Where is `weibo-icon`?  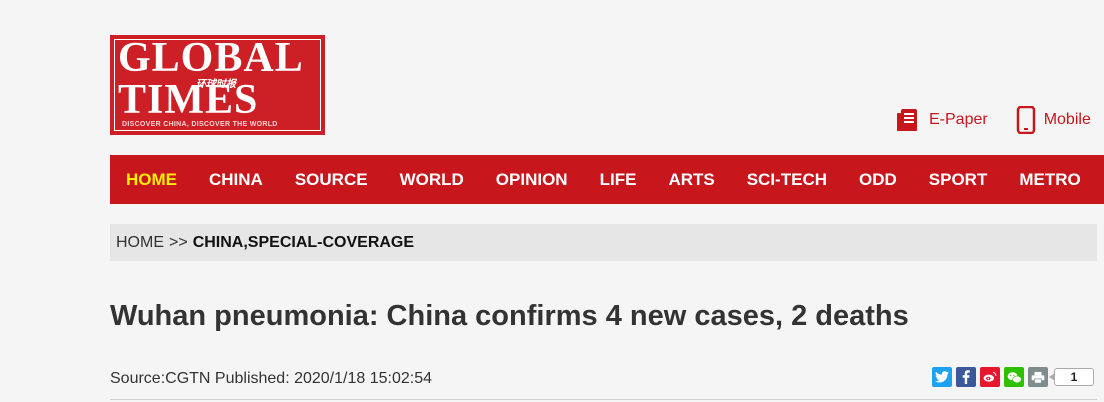
weibo-icon is located at coordinates (990, 377).